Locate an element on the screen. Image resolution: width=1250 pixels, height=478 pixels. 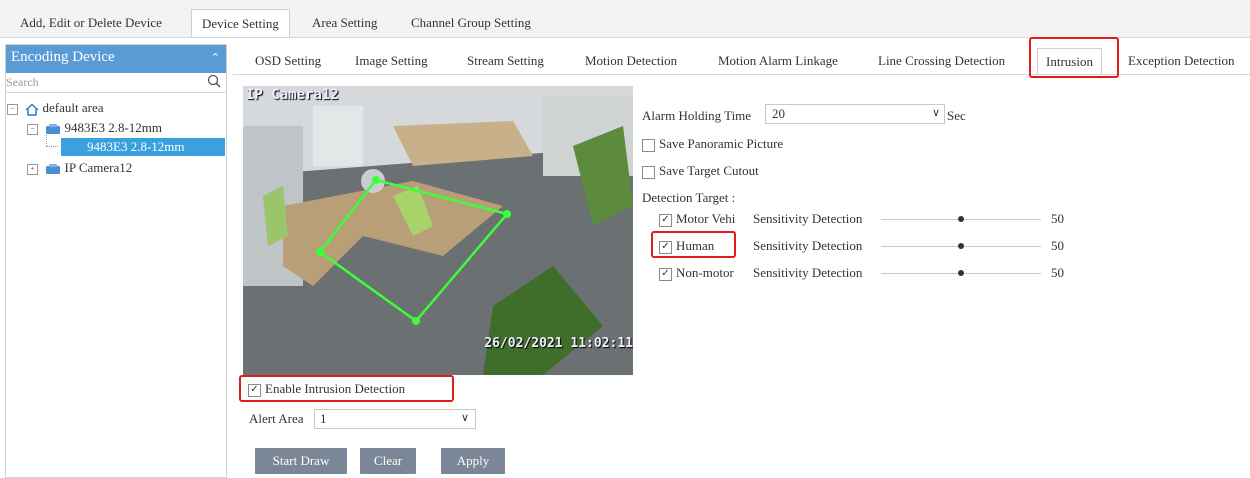
target-motor-vehicle-checkbox: ✓ Motor Vehi is located at coordinates (697, 219).